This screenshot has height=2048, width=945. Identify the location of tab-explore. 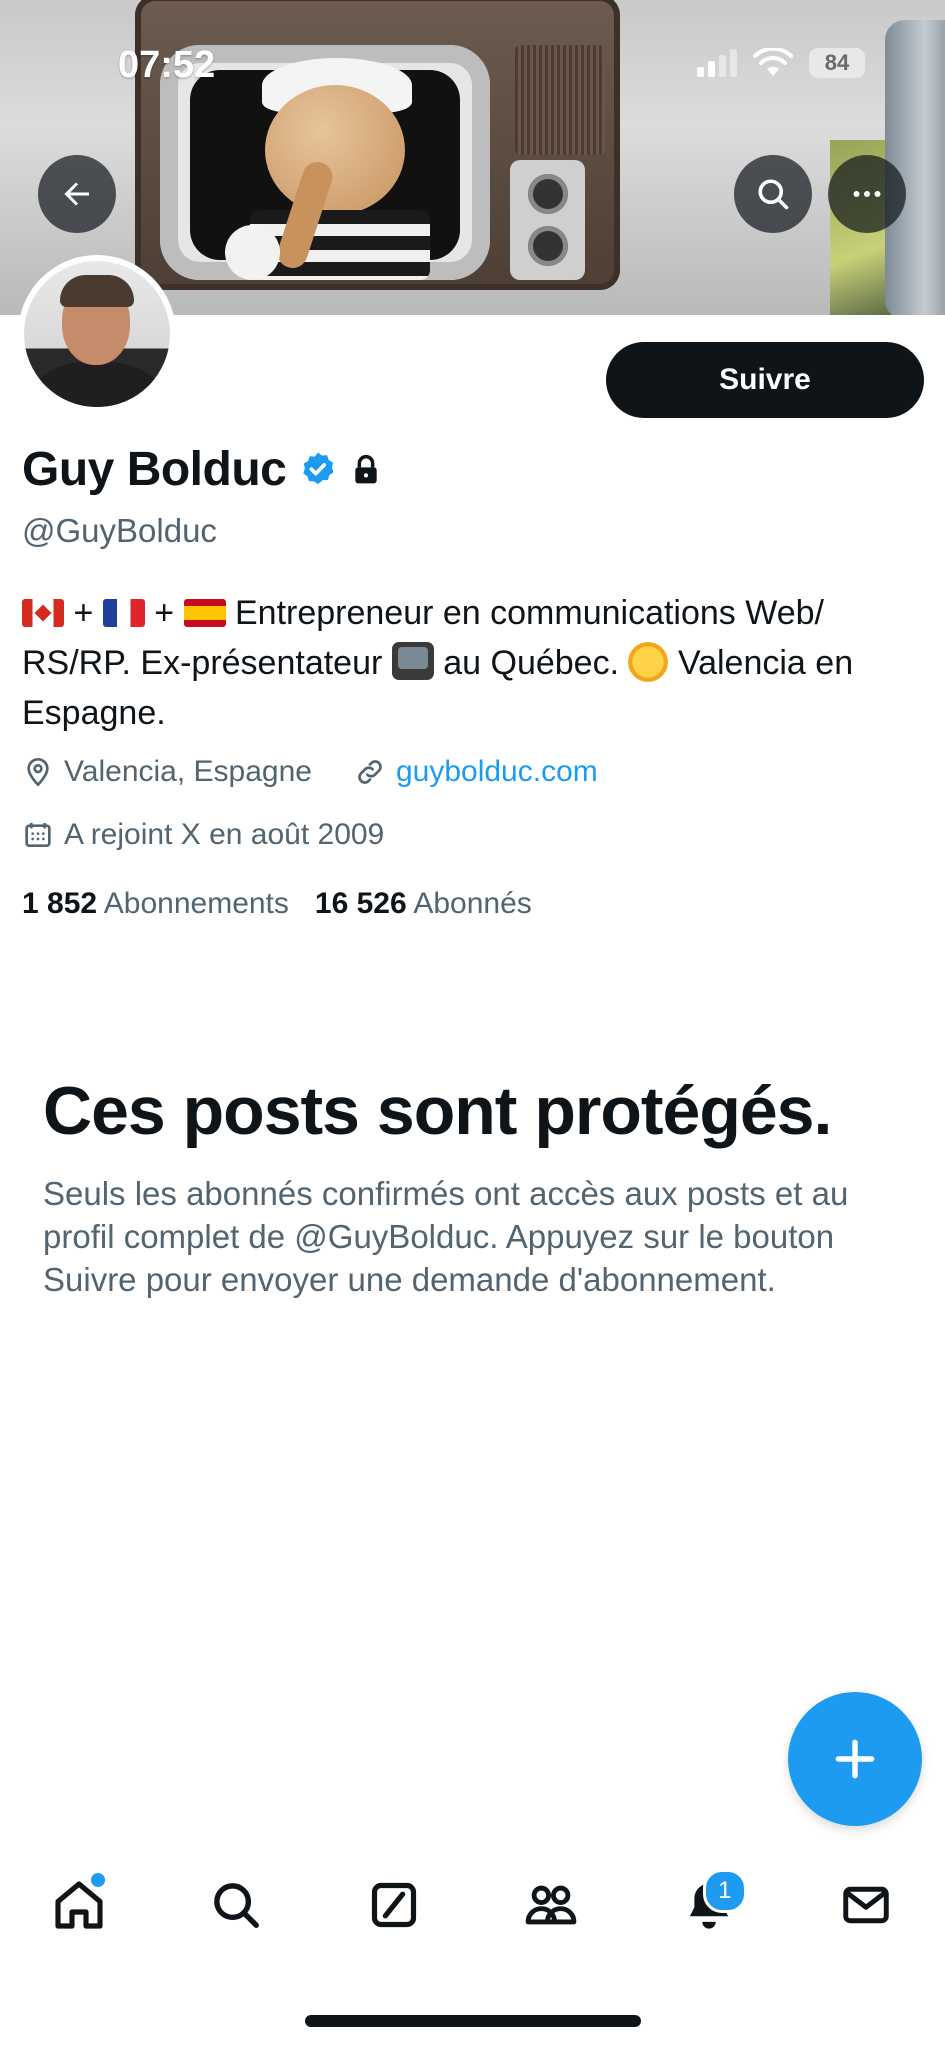
(236, 1905).